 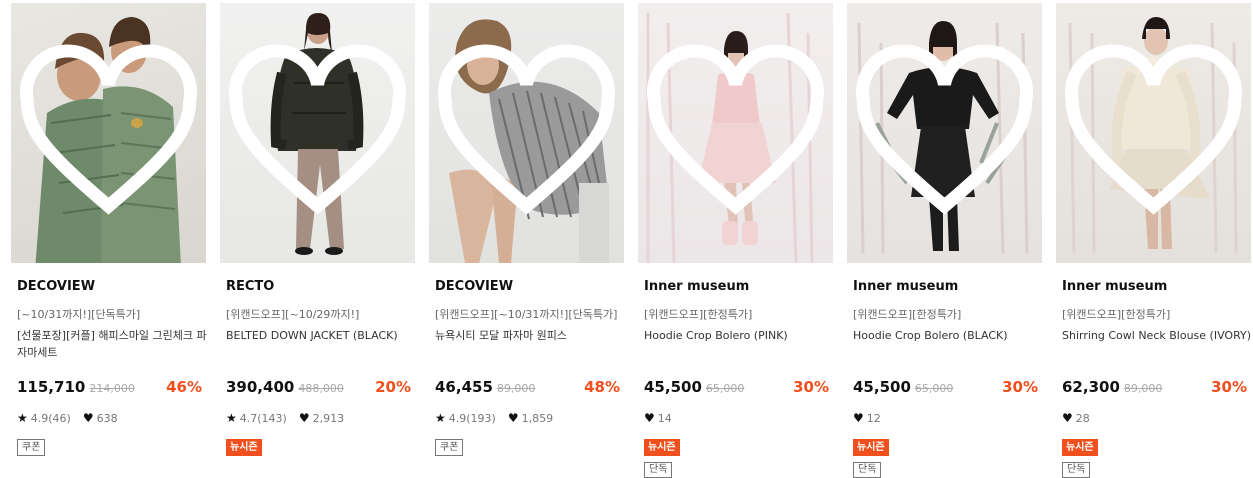 What do you see at coordinates (472, 418) in the screenshot?
I see `rating: 4.9(193)` at bounding box center [472, 418].